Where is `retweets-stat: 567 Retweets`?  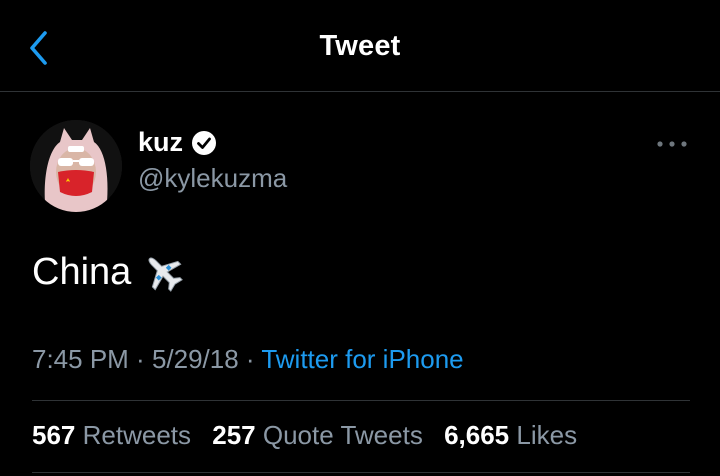 retweets-stat: 567 Retweets is located at coordinates (111, 435).